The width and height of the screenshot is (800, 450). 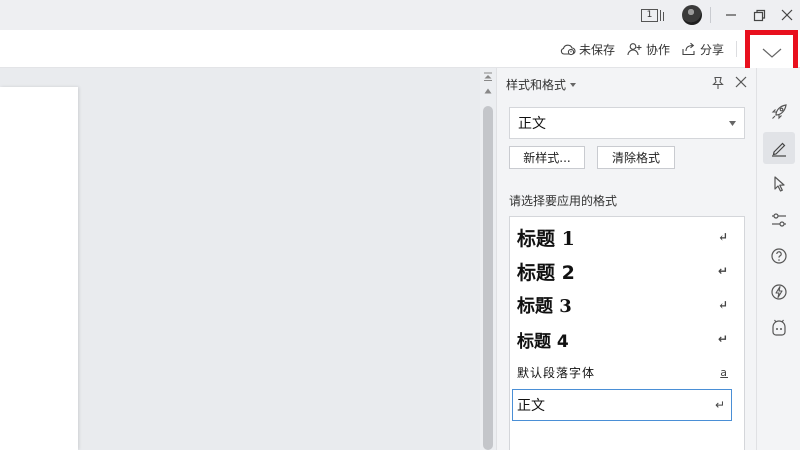 I want to click on minimize-button, so click(x=731, y=15).